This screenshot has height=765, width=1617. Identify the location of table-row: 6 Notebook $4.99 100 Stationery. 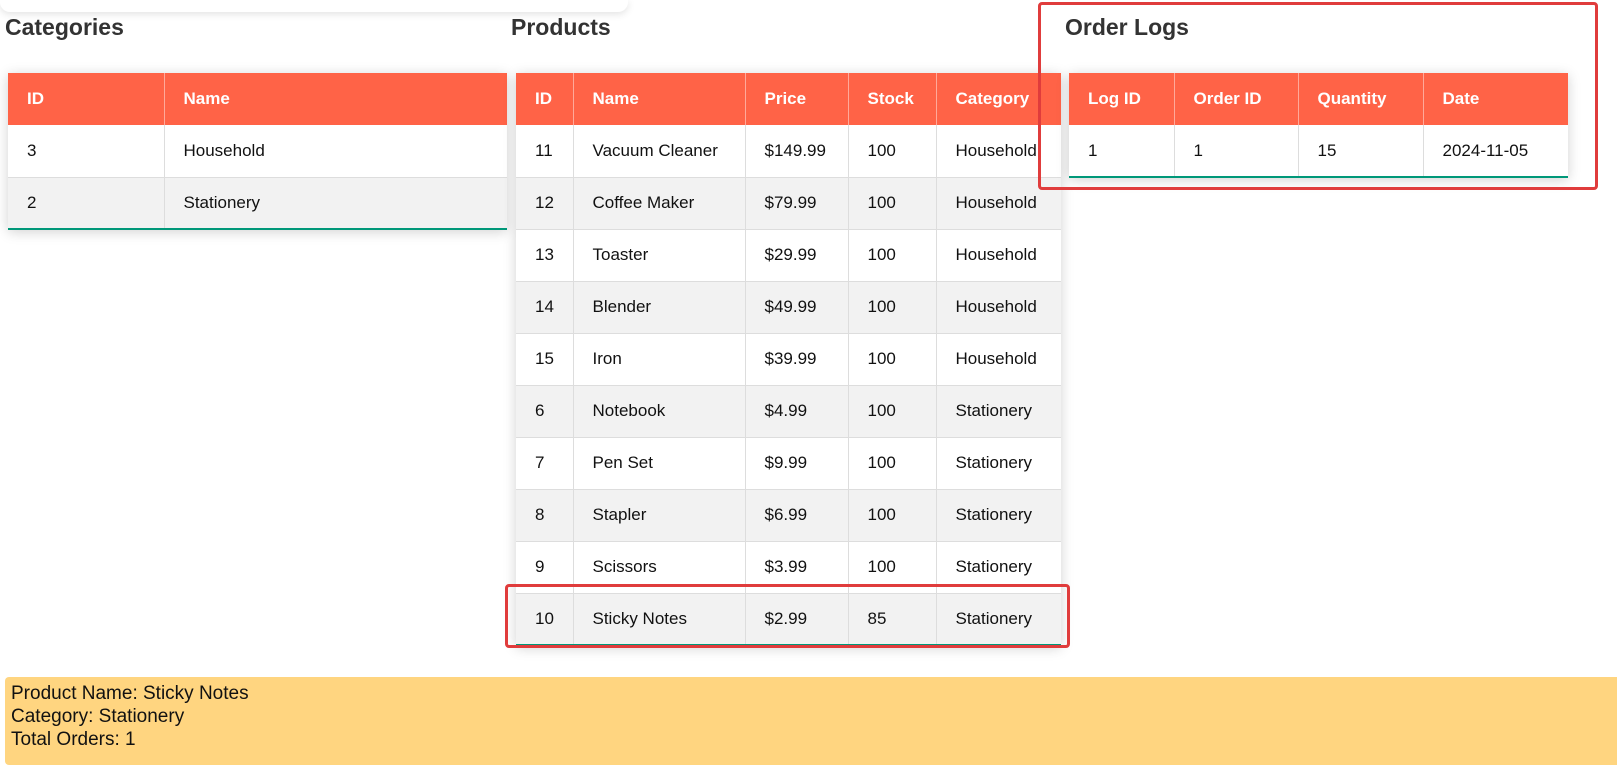
(788, 411).